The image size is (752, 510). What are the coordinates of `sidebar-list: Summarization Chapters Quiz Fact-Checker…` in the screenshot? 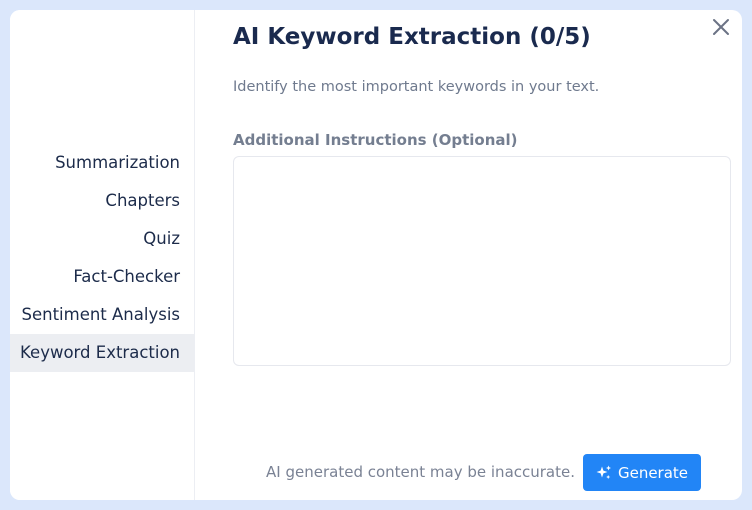 It's located at (102, 258).